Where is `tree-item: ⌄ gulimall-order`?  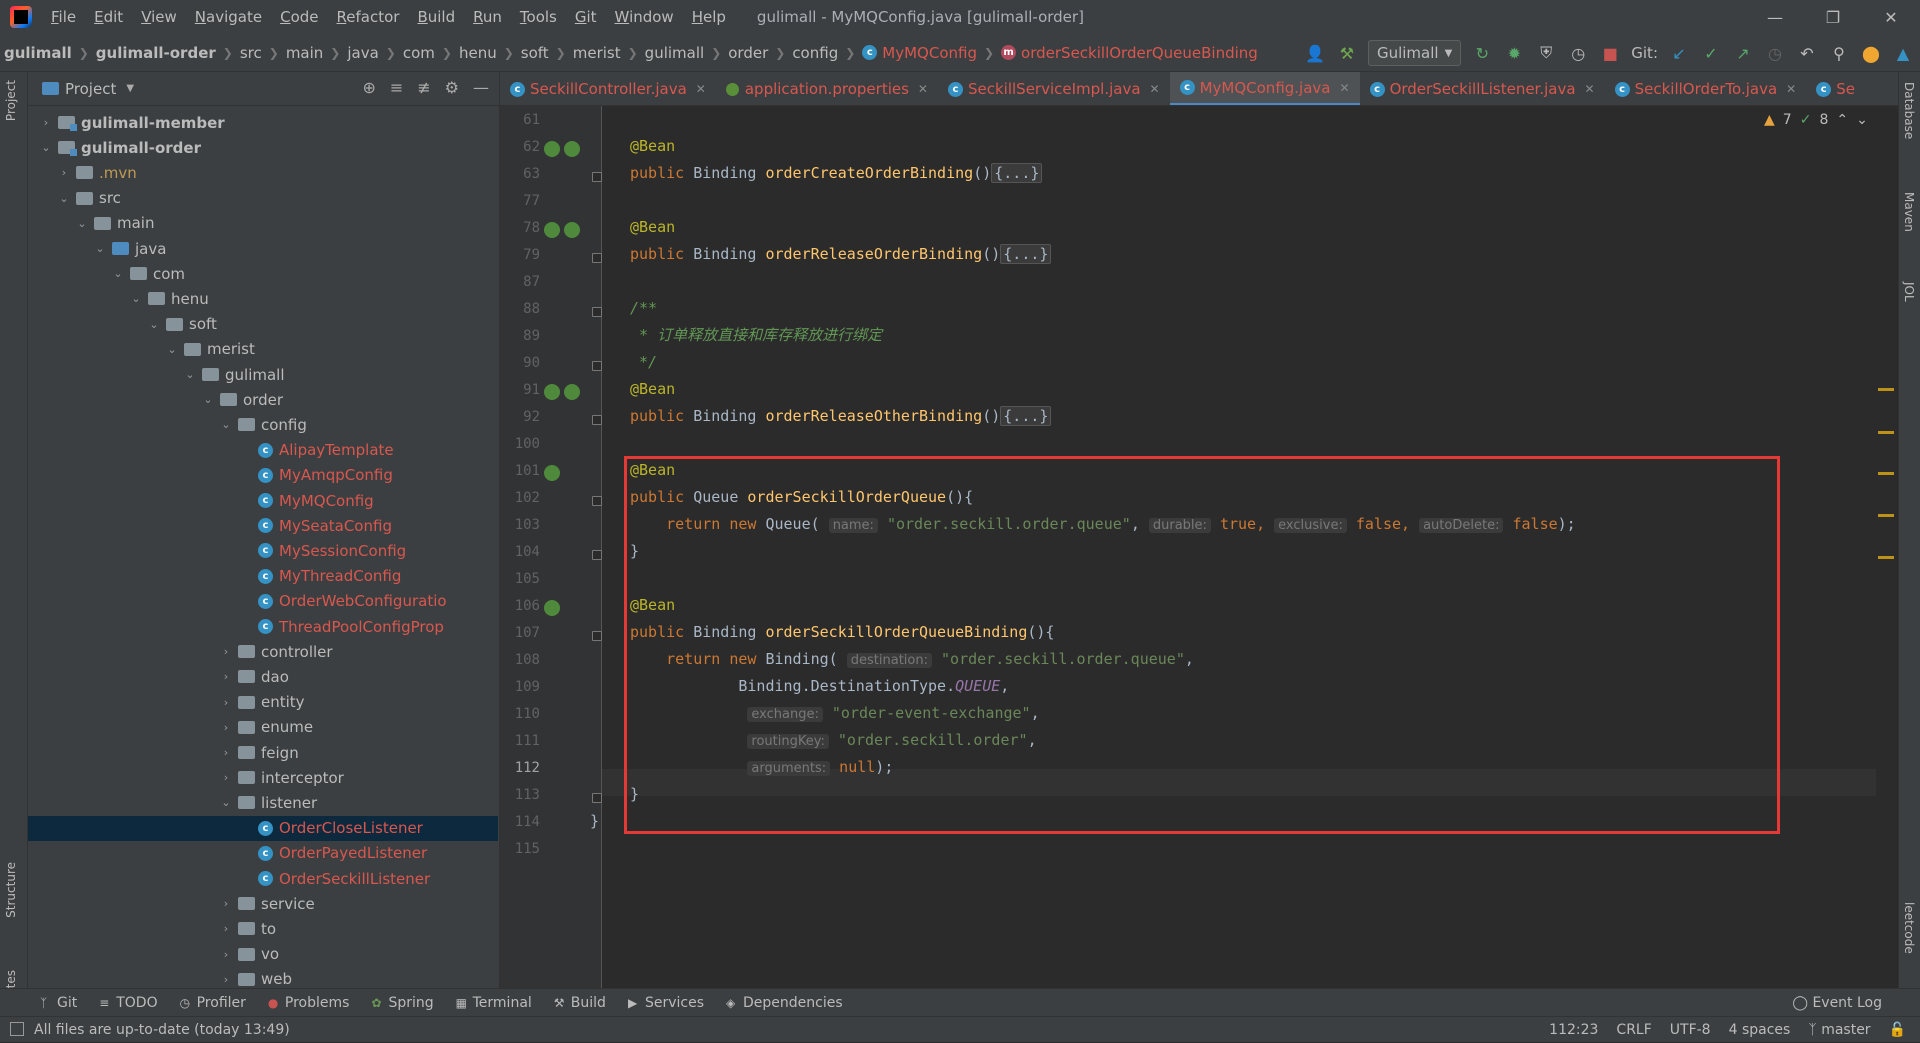 tree-item: ⌄ gulimall-order is located at coordinates (263, 147).